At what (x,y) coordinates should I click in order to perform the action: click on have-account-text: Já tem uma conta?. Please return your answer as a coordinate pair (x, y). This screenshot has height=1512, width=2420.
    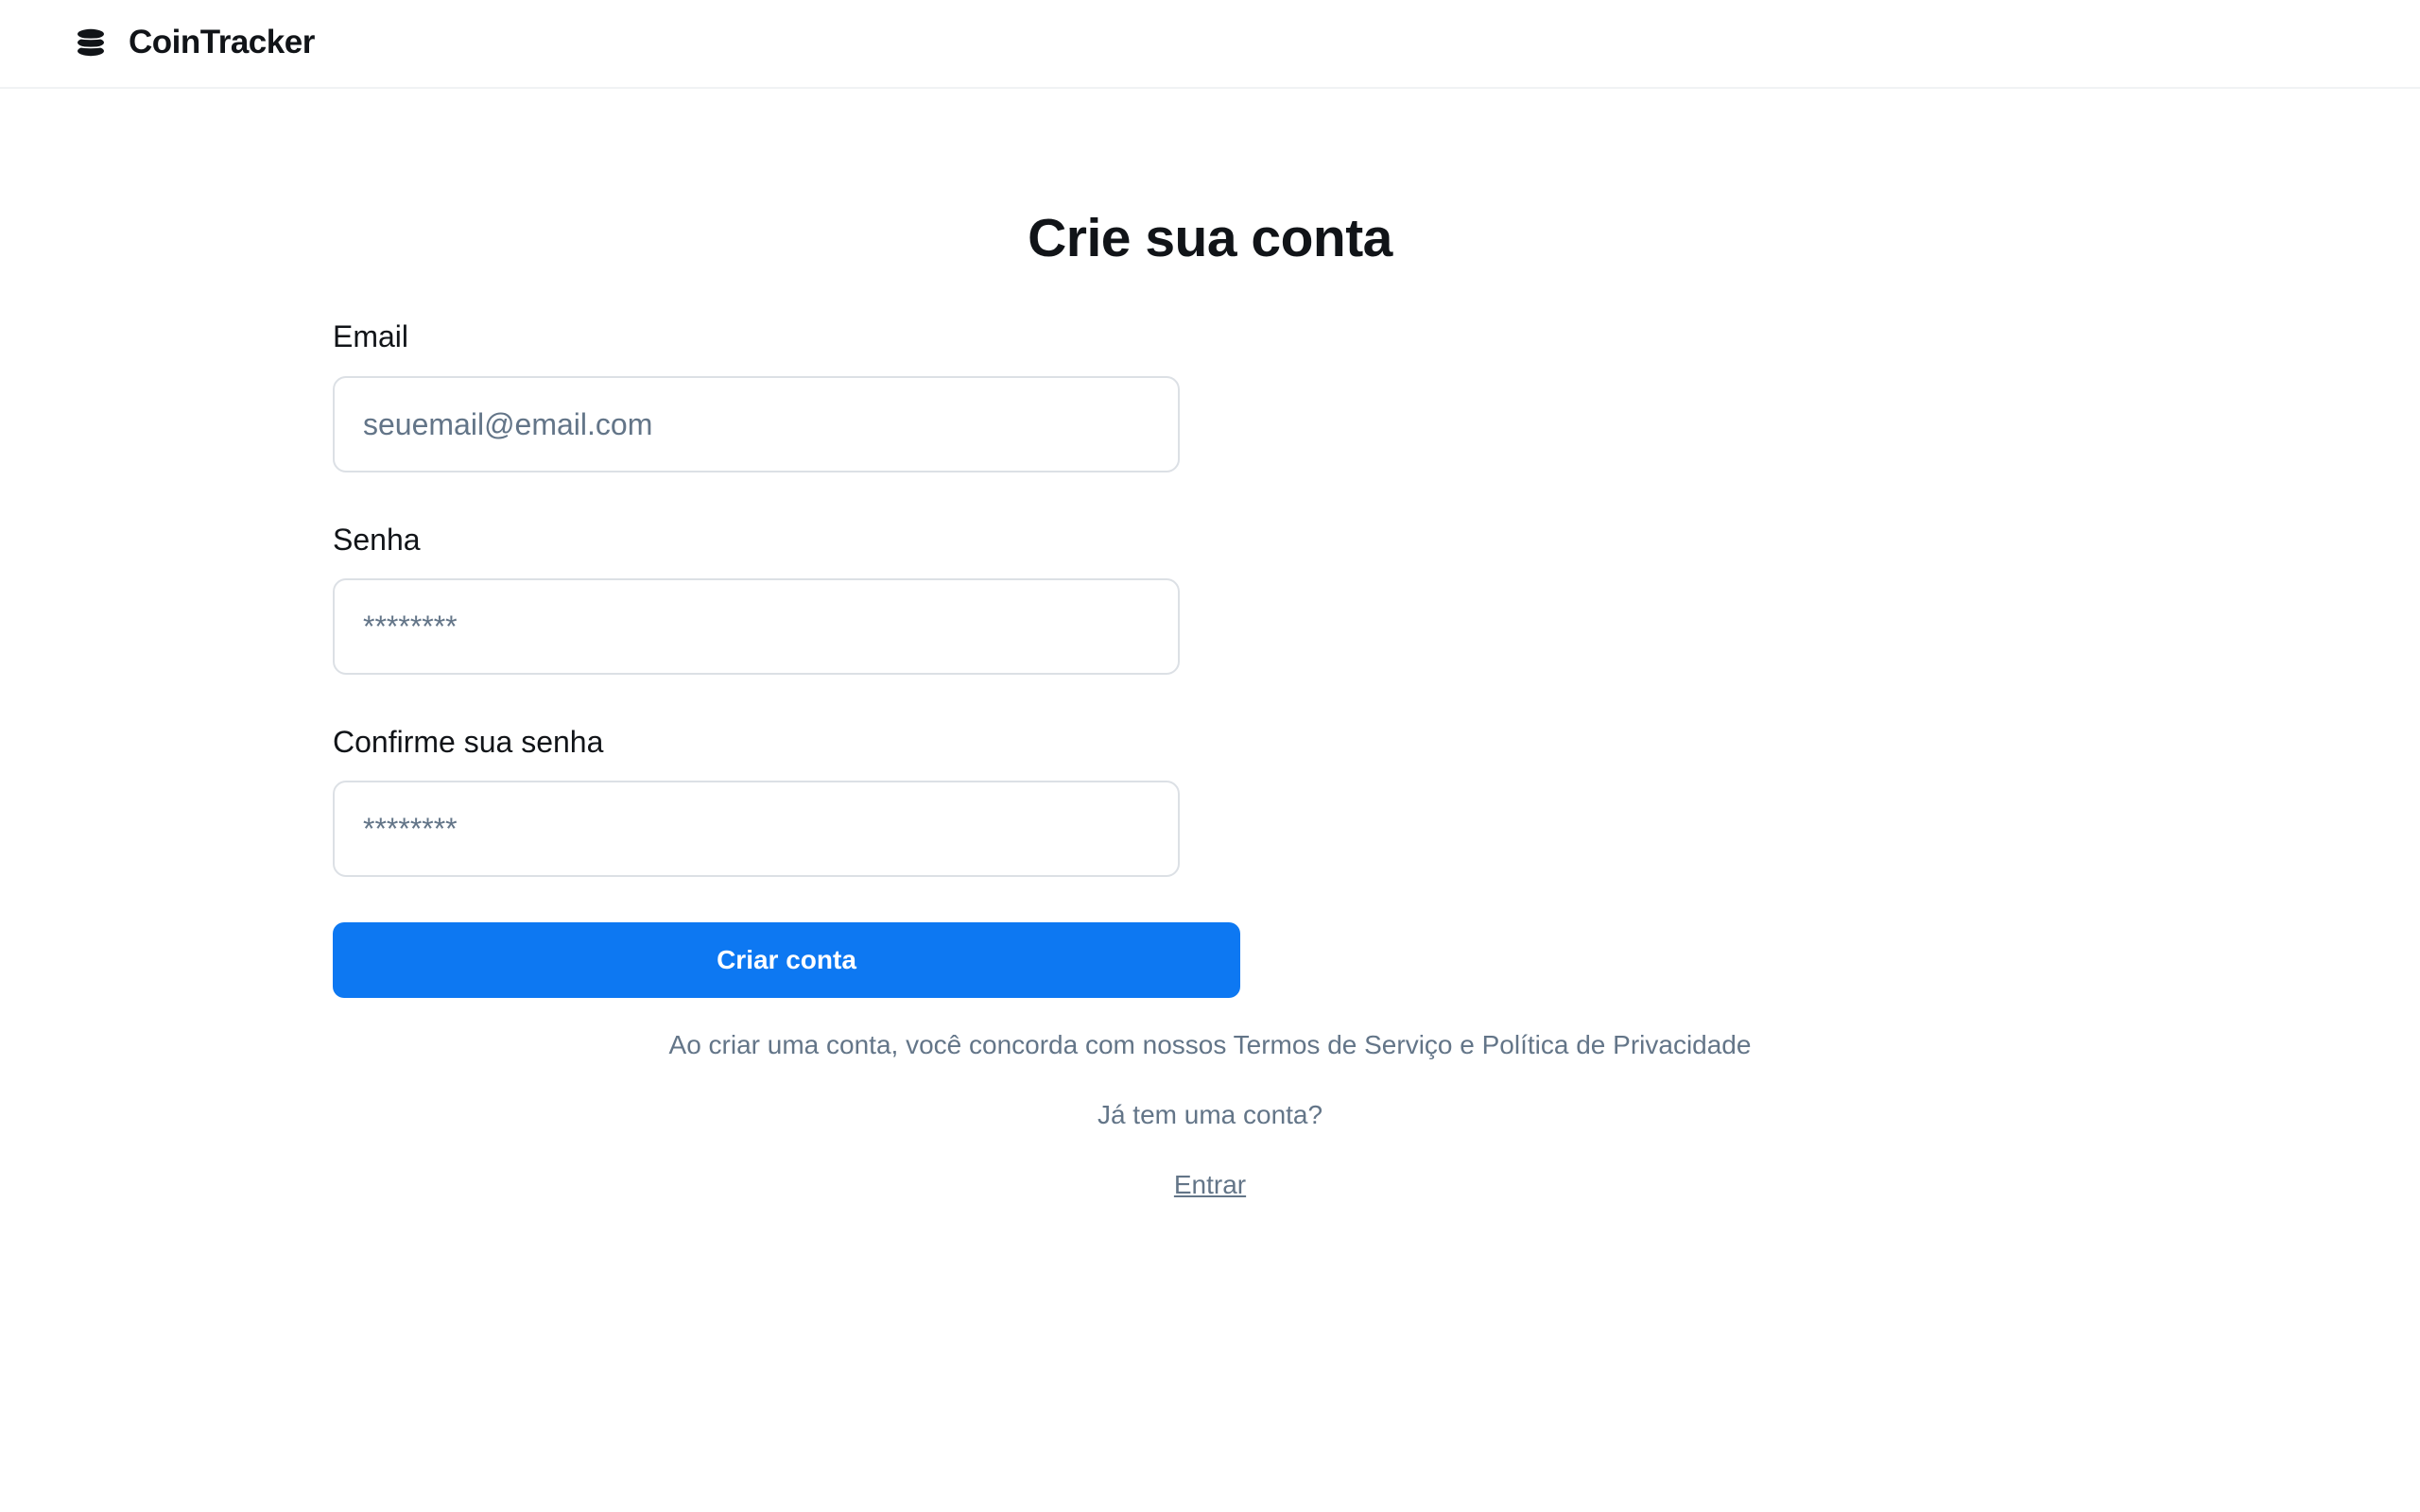
    Looking at the image, I should click on (1210, 1114).